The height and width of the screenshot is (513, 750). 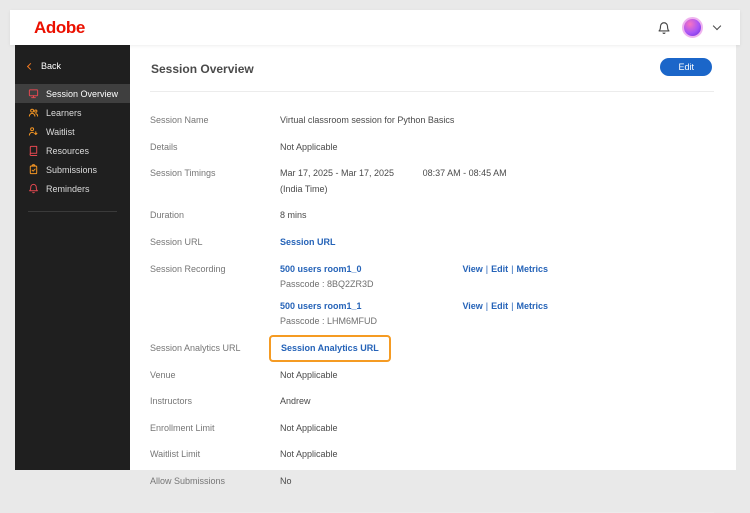 I want to click on recording-link: 500 users room1_1, so click(x=321, y=306).